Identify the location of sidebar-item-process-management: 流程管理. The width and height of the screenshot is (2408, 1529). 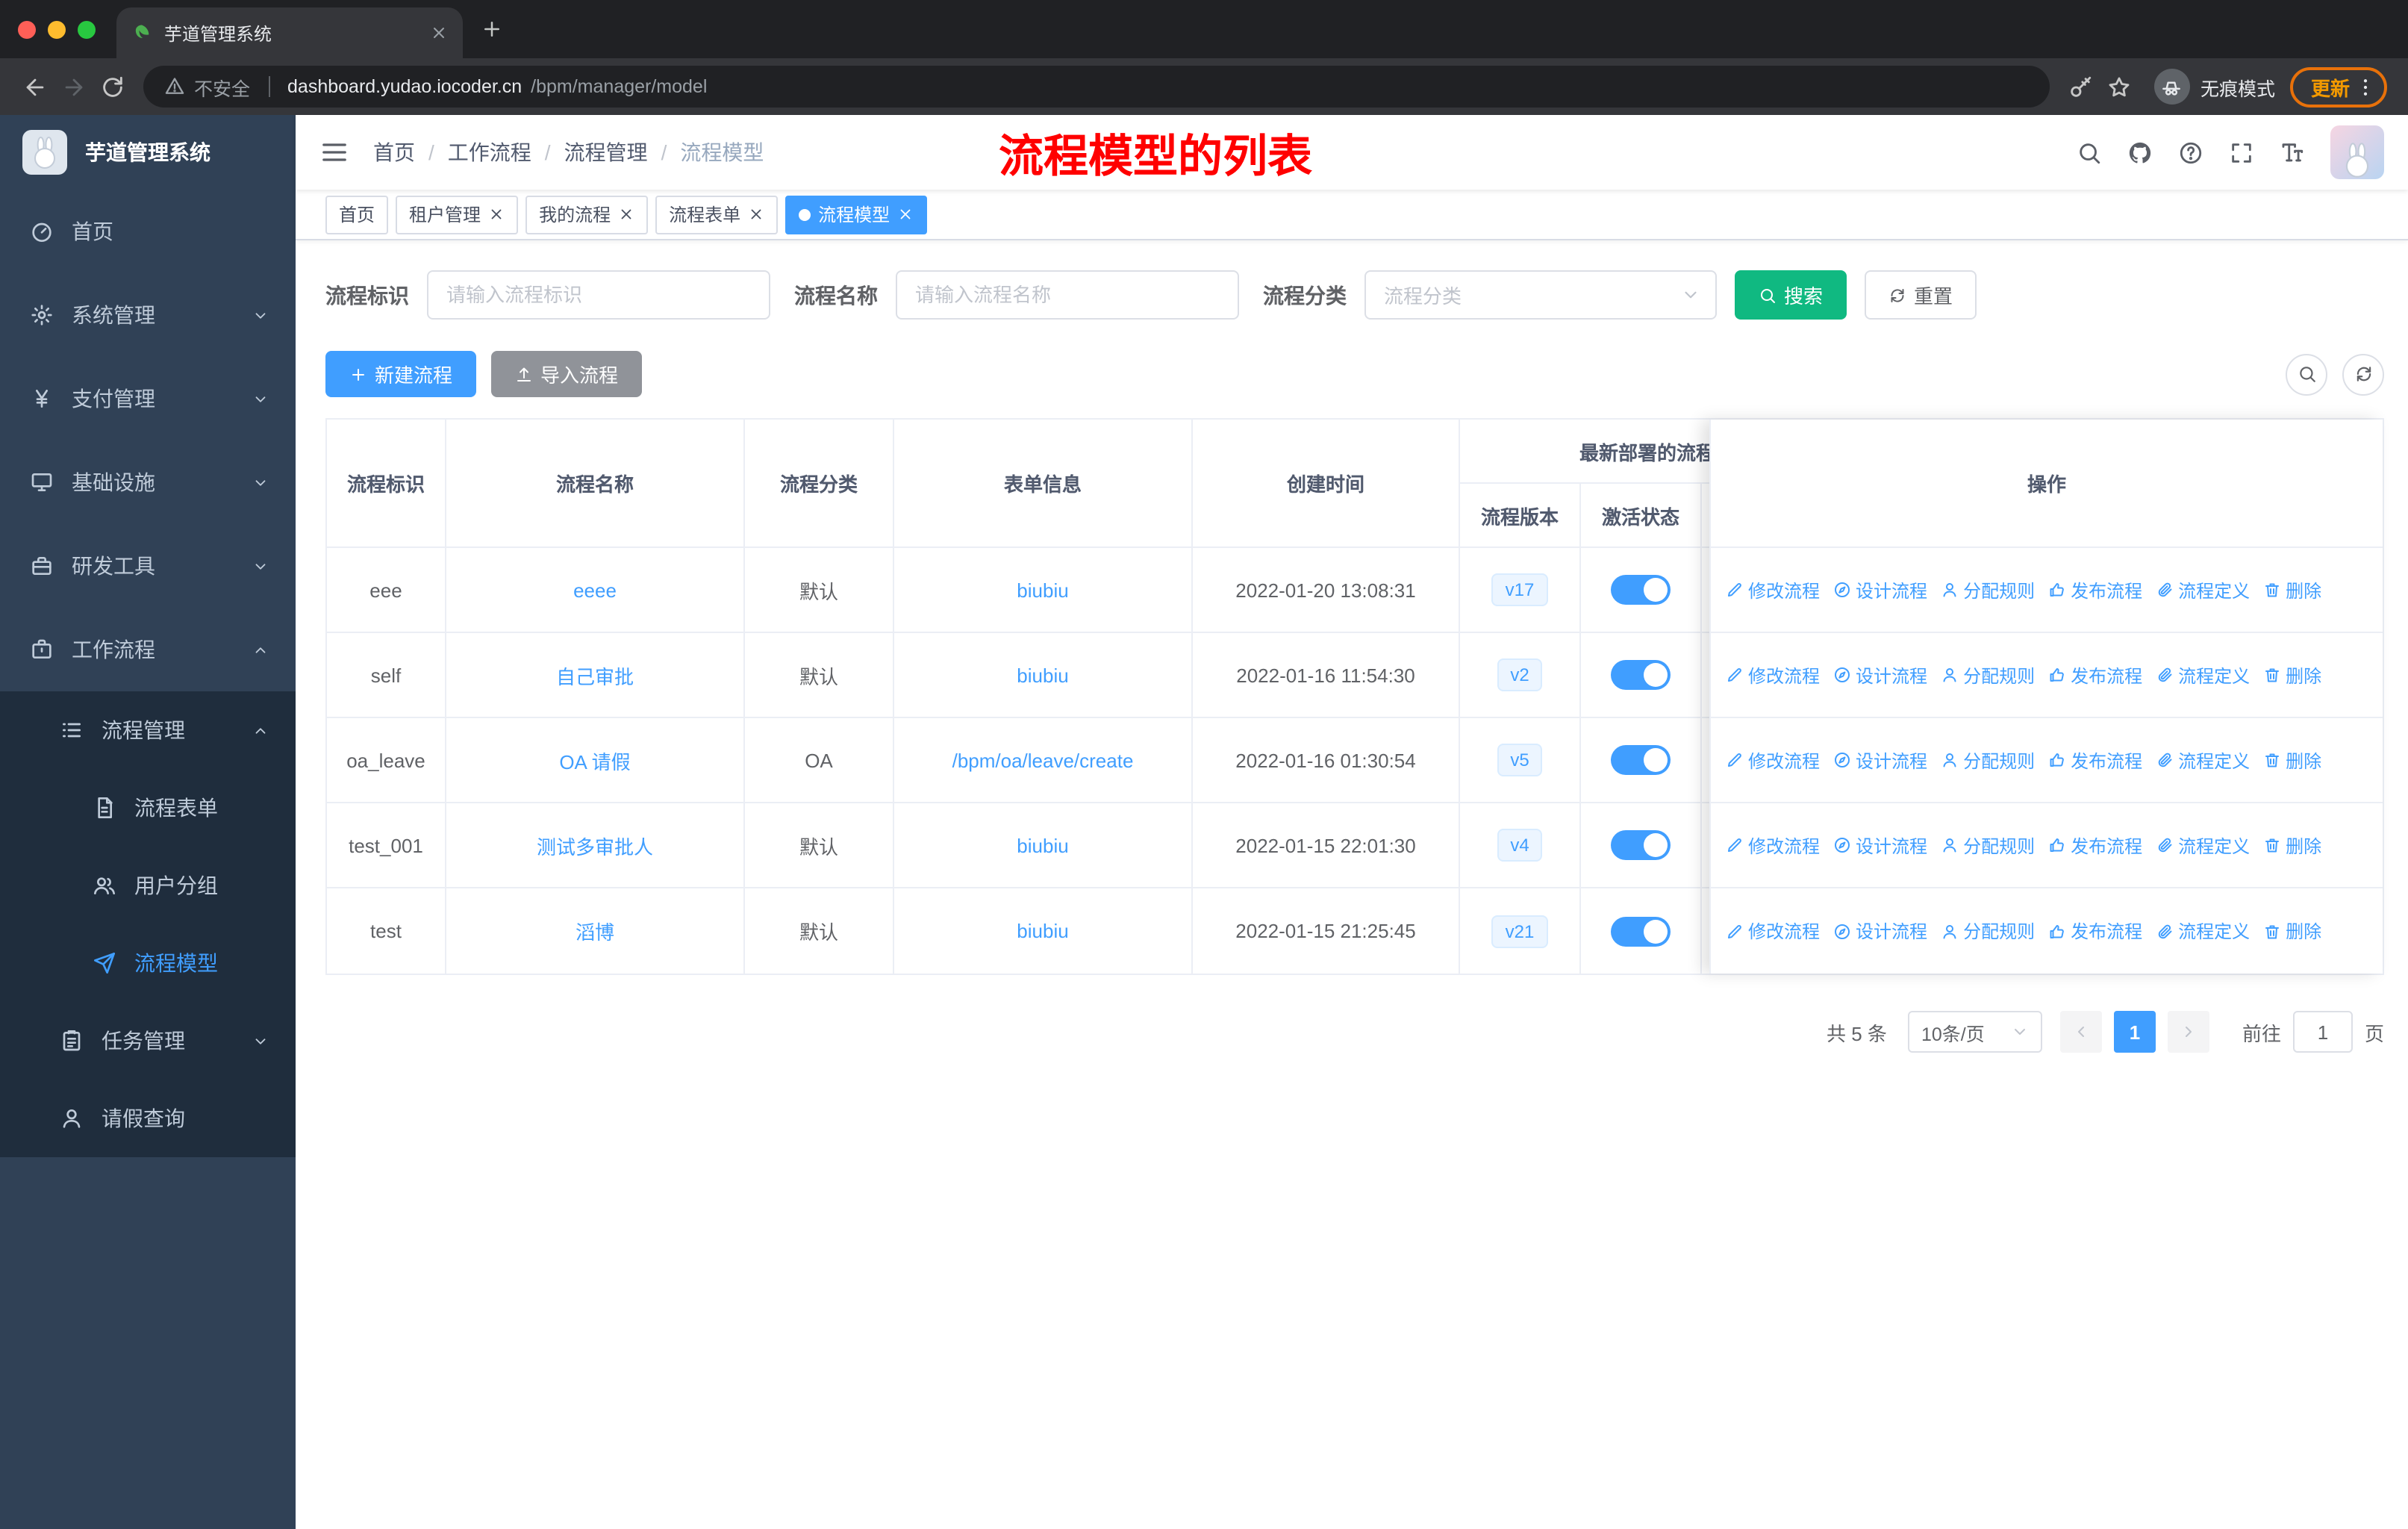
(148, 730).